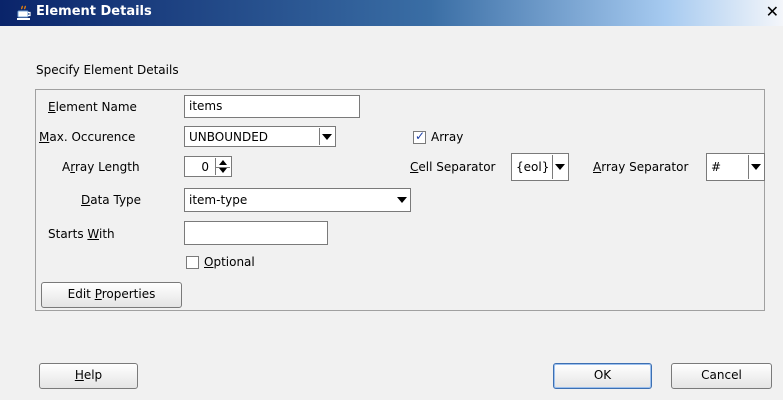 This screenshot has height=400, width=783. I want to click on ok-button: OK, so click(602, 376).